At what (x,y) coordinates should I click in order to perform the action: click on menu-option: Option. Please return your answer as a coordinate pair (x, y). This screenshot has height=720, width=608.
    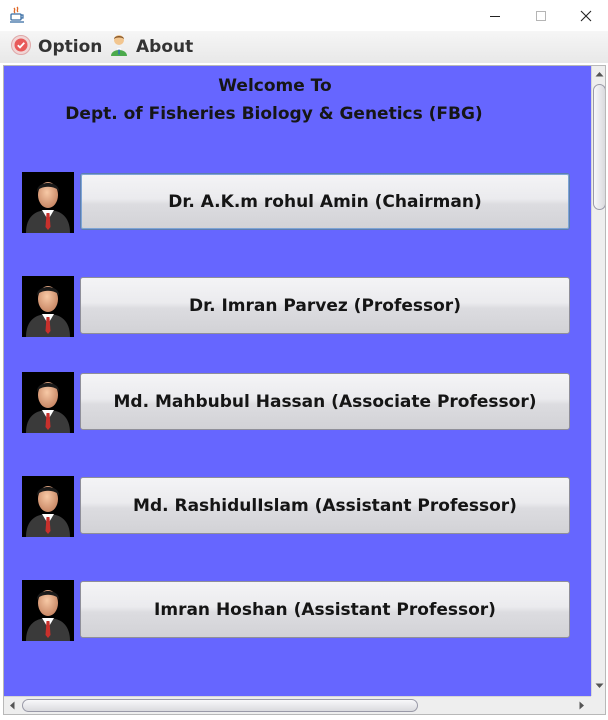
    Looking at the image, I should click on (56, 47).